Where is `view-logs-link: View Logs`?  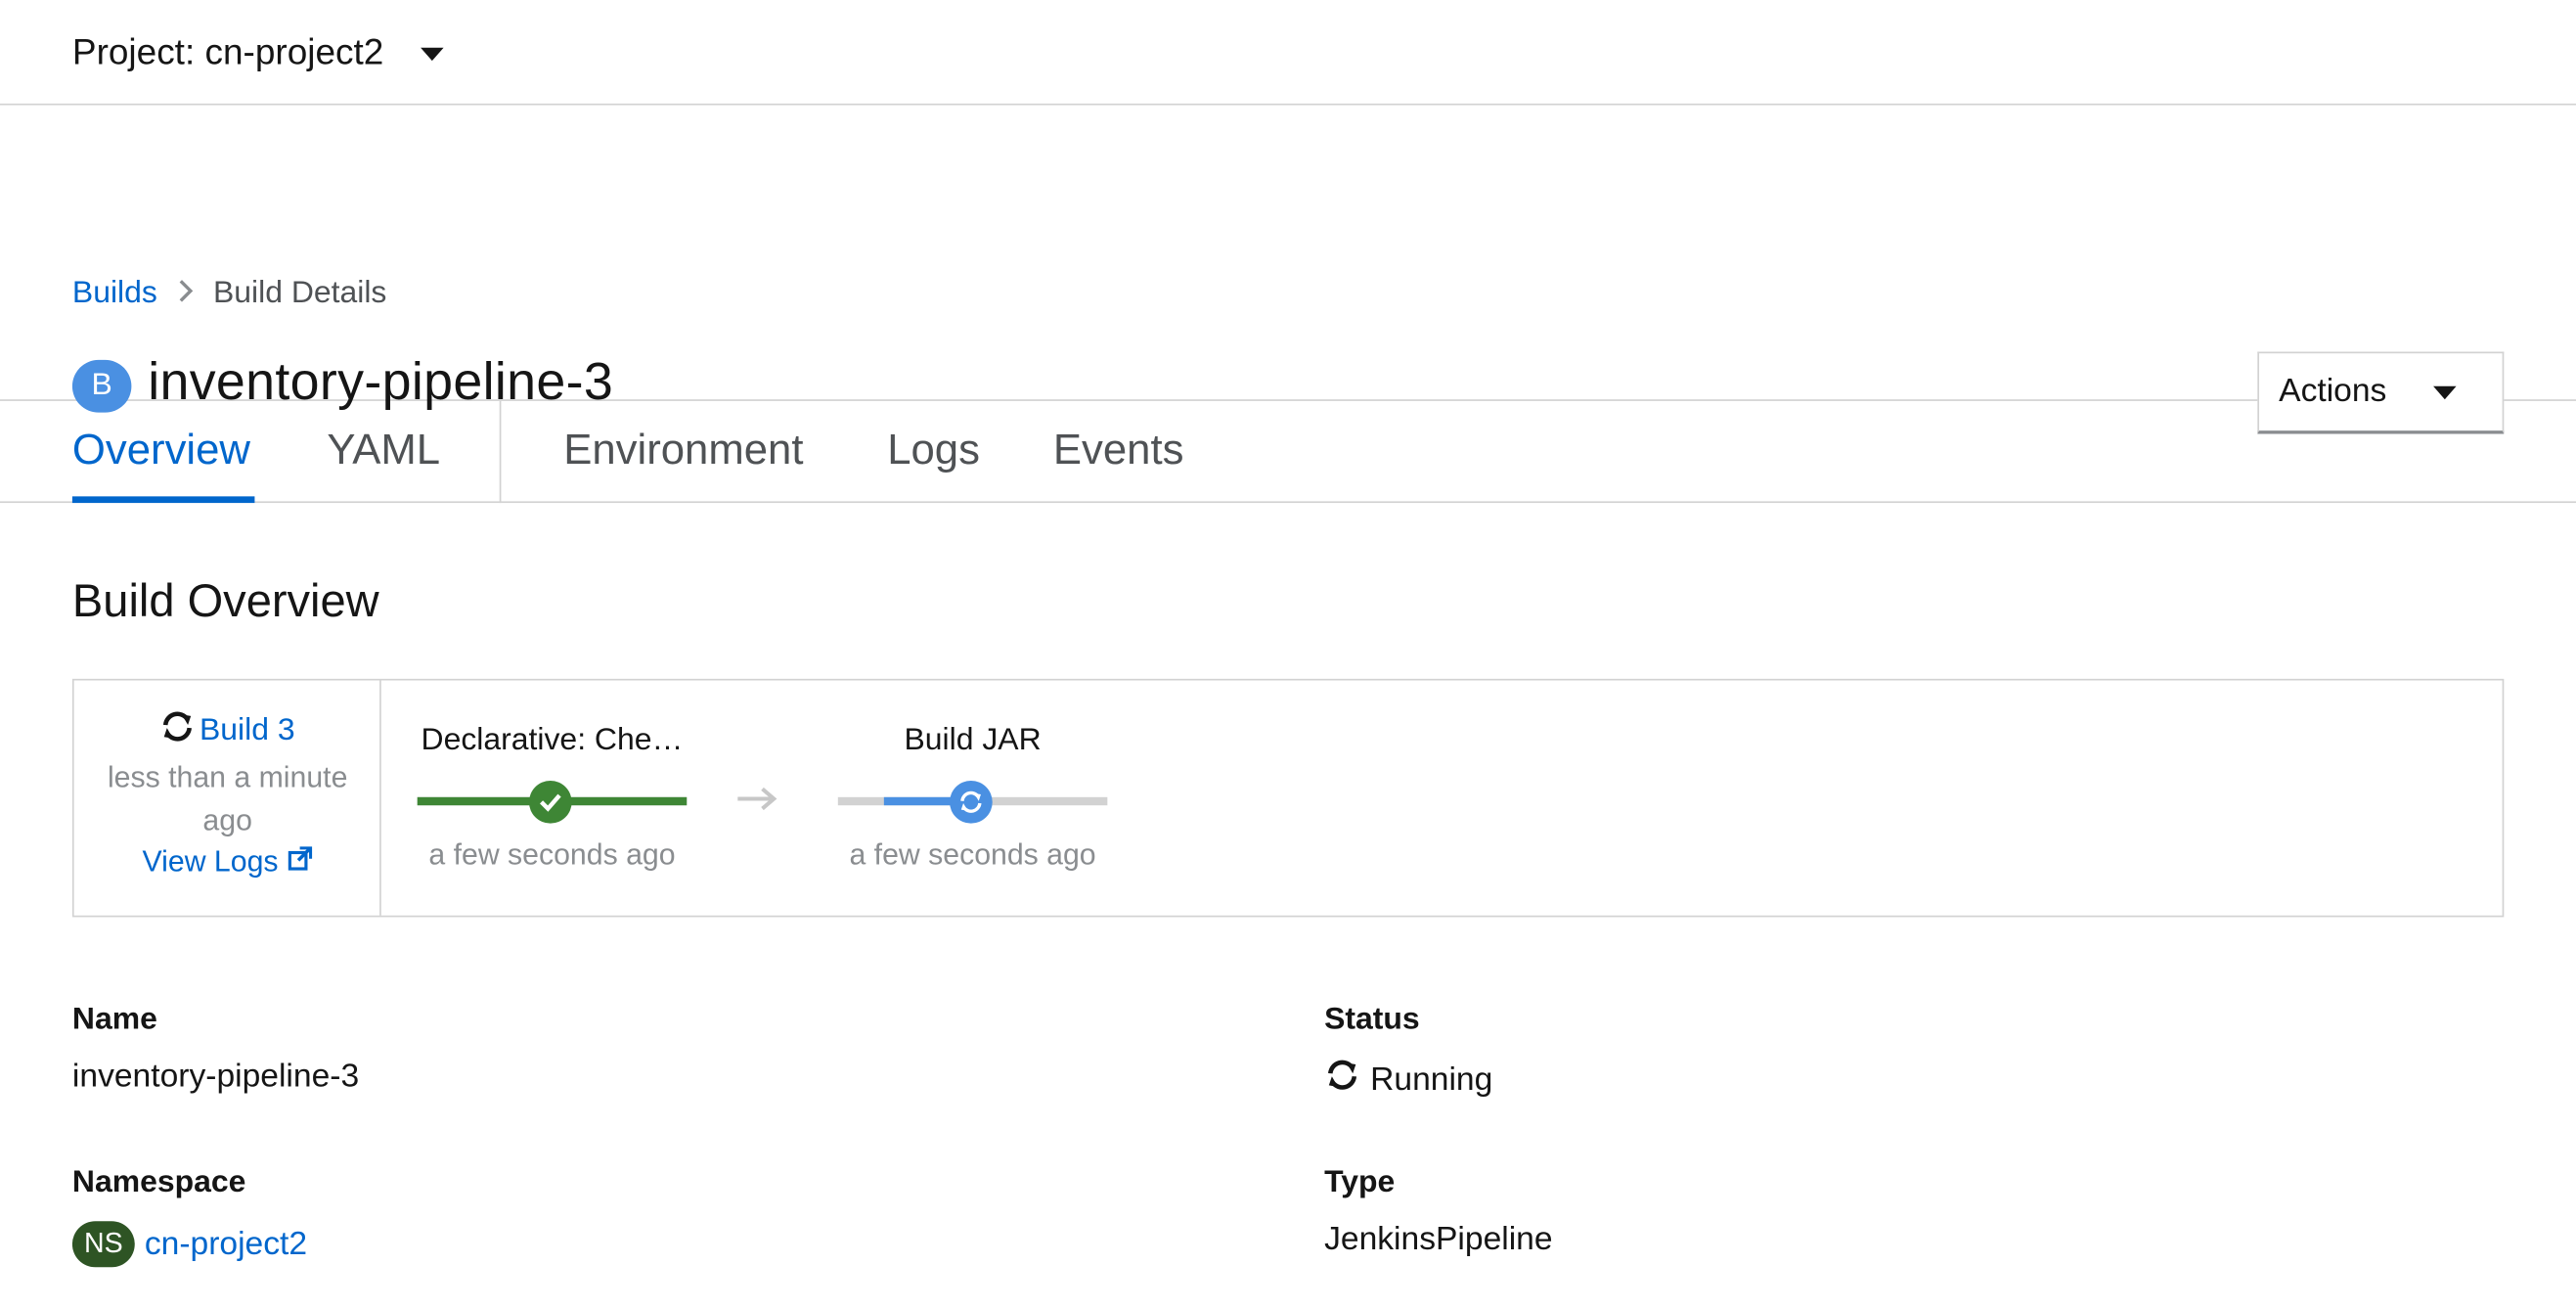
view-logs-link: View Logs is located at coordinates (228, 862).